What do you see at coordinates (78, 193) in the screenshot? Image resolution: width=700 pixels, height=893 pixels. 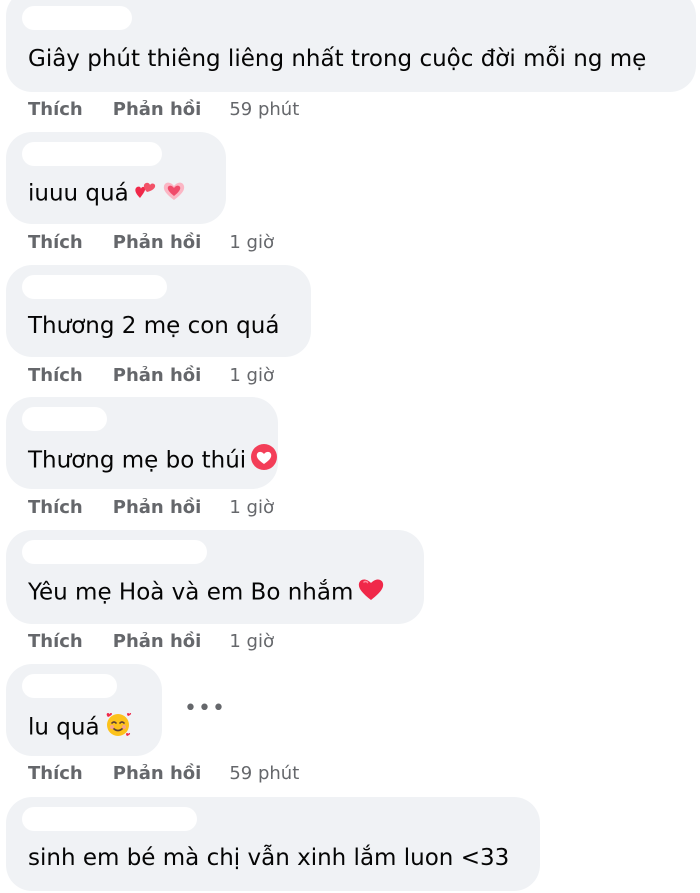 I see `comment-text-content: iuuu quá` at bounding box center [78, 193].